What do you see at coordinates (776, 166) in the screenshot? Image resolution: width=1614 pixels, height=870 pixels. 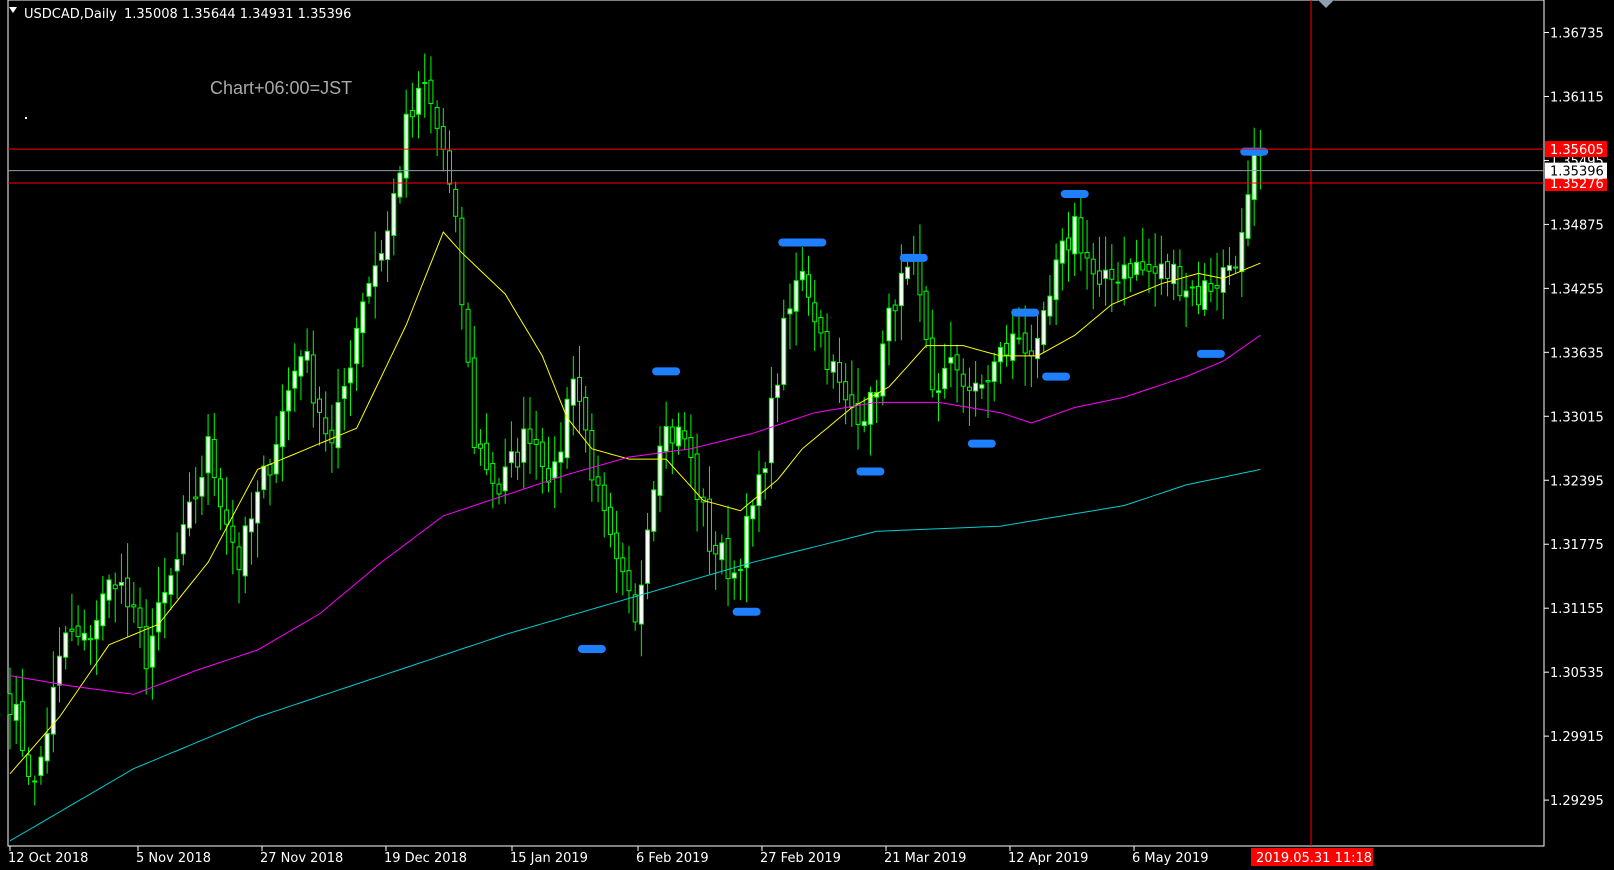 I see `horizontal-lines-group` at bounding box center [776, 166].